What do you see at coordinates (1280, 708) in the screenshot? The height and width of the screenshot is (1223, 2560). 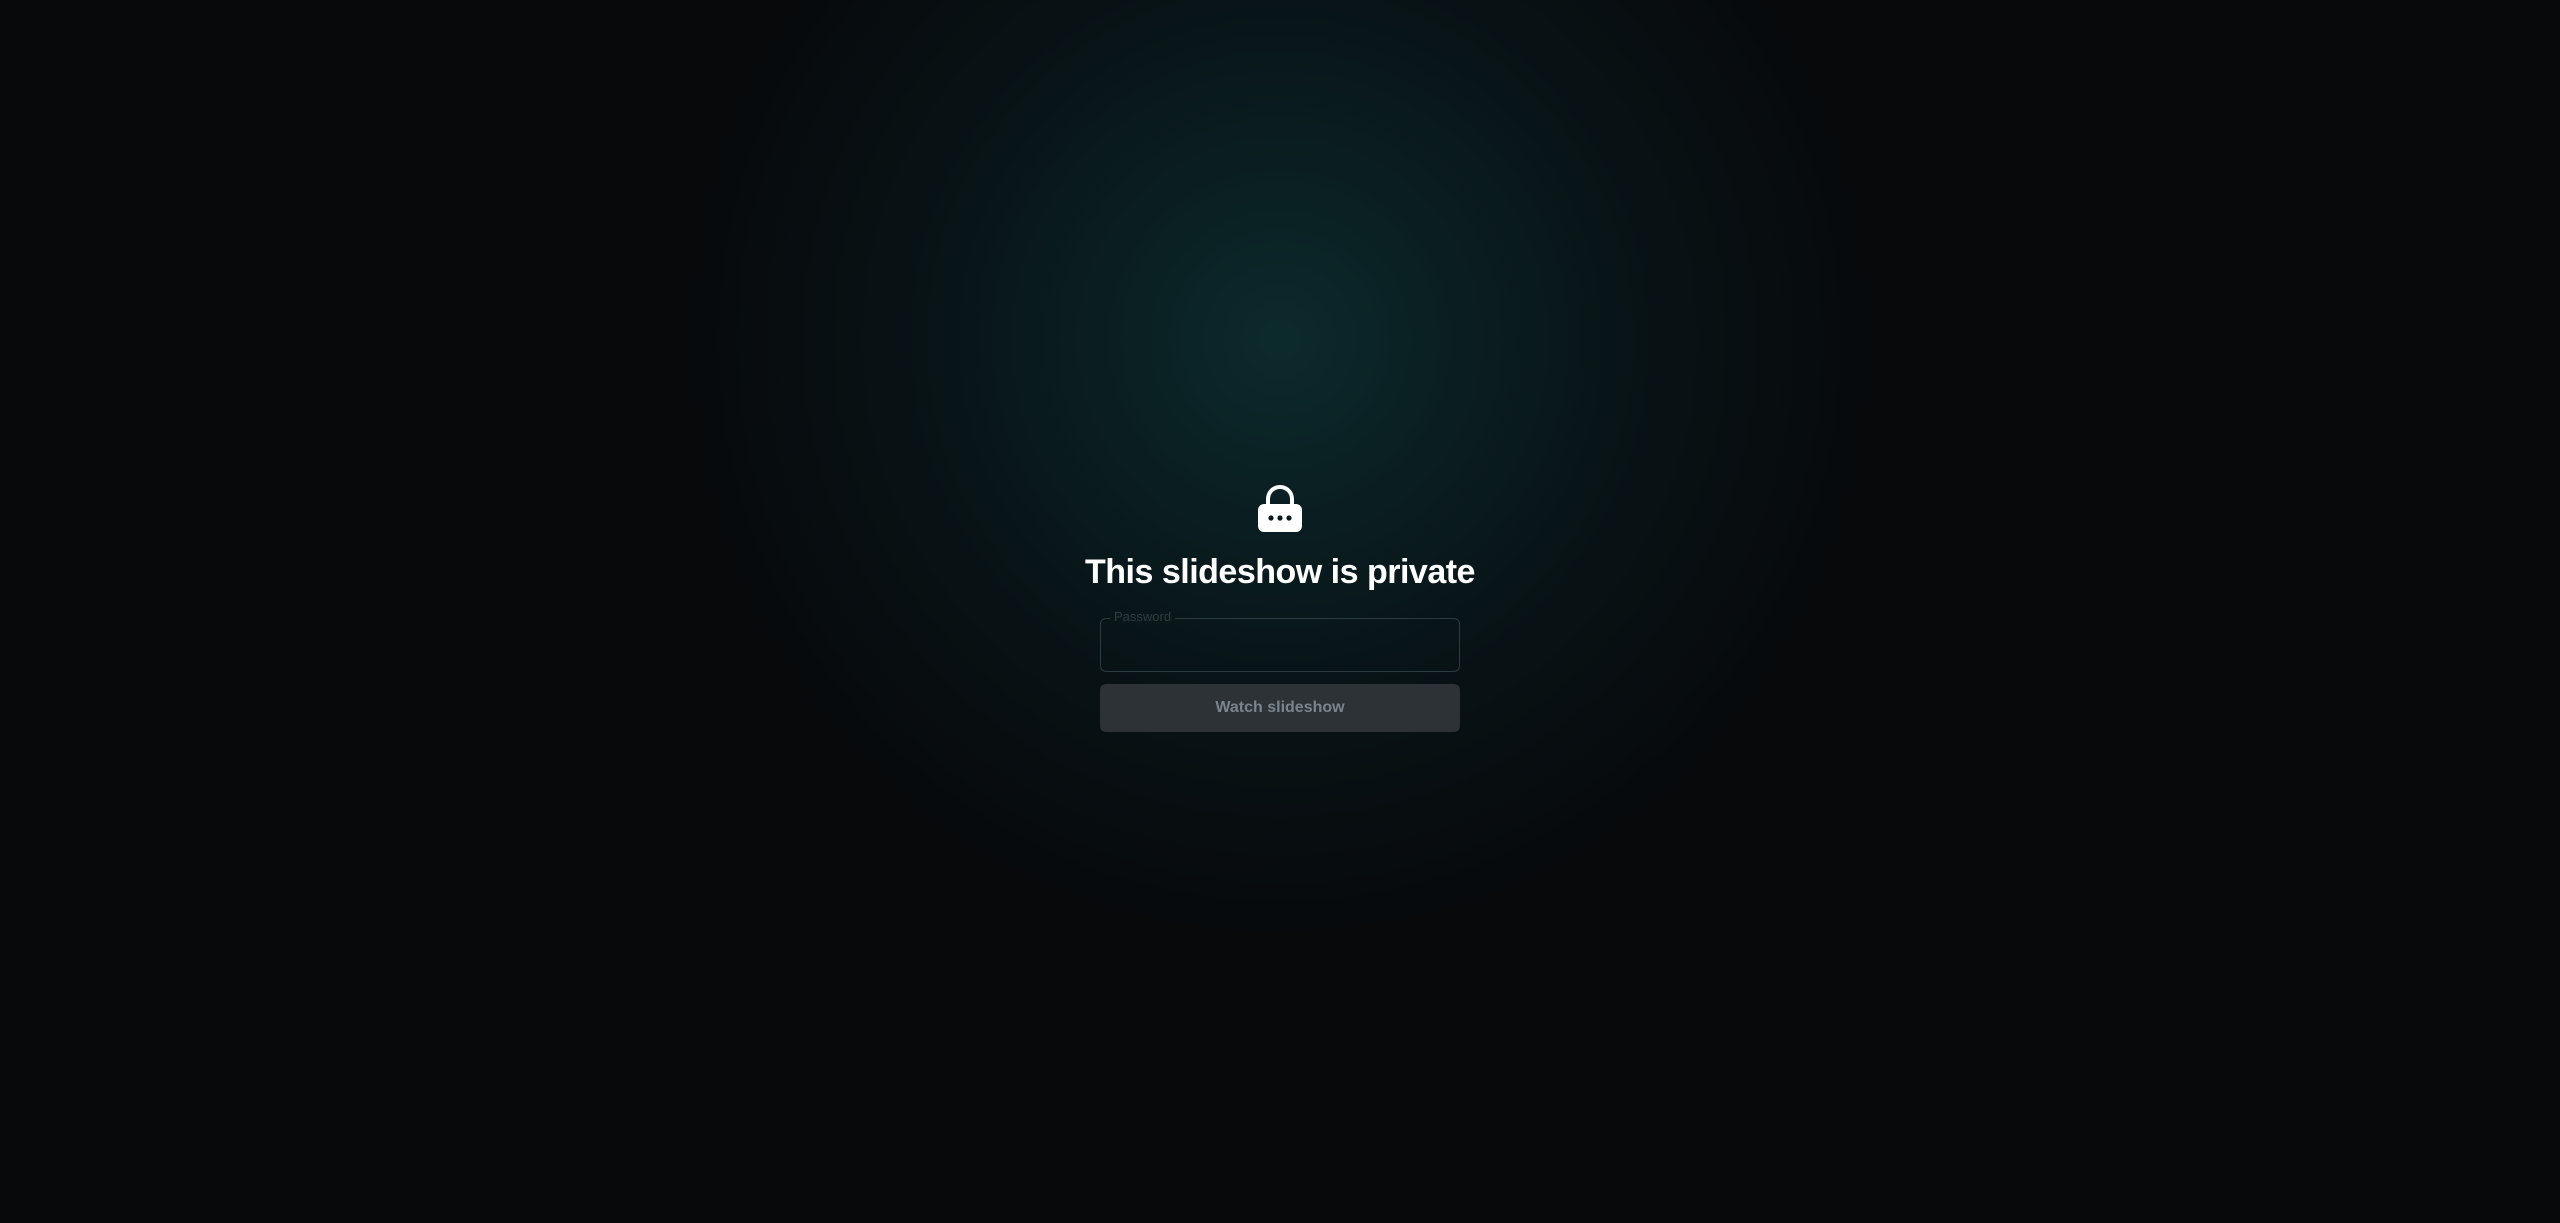 I see `watch-slideshow-button: Watch slideshow` at bounding box center [1280, 708].